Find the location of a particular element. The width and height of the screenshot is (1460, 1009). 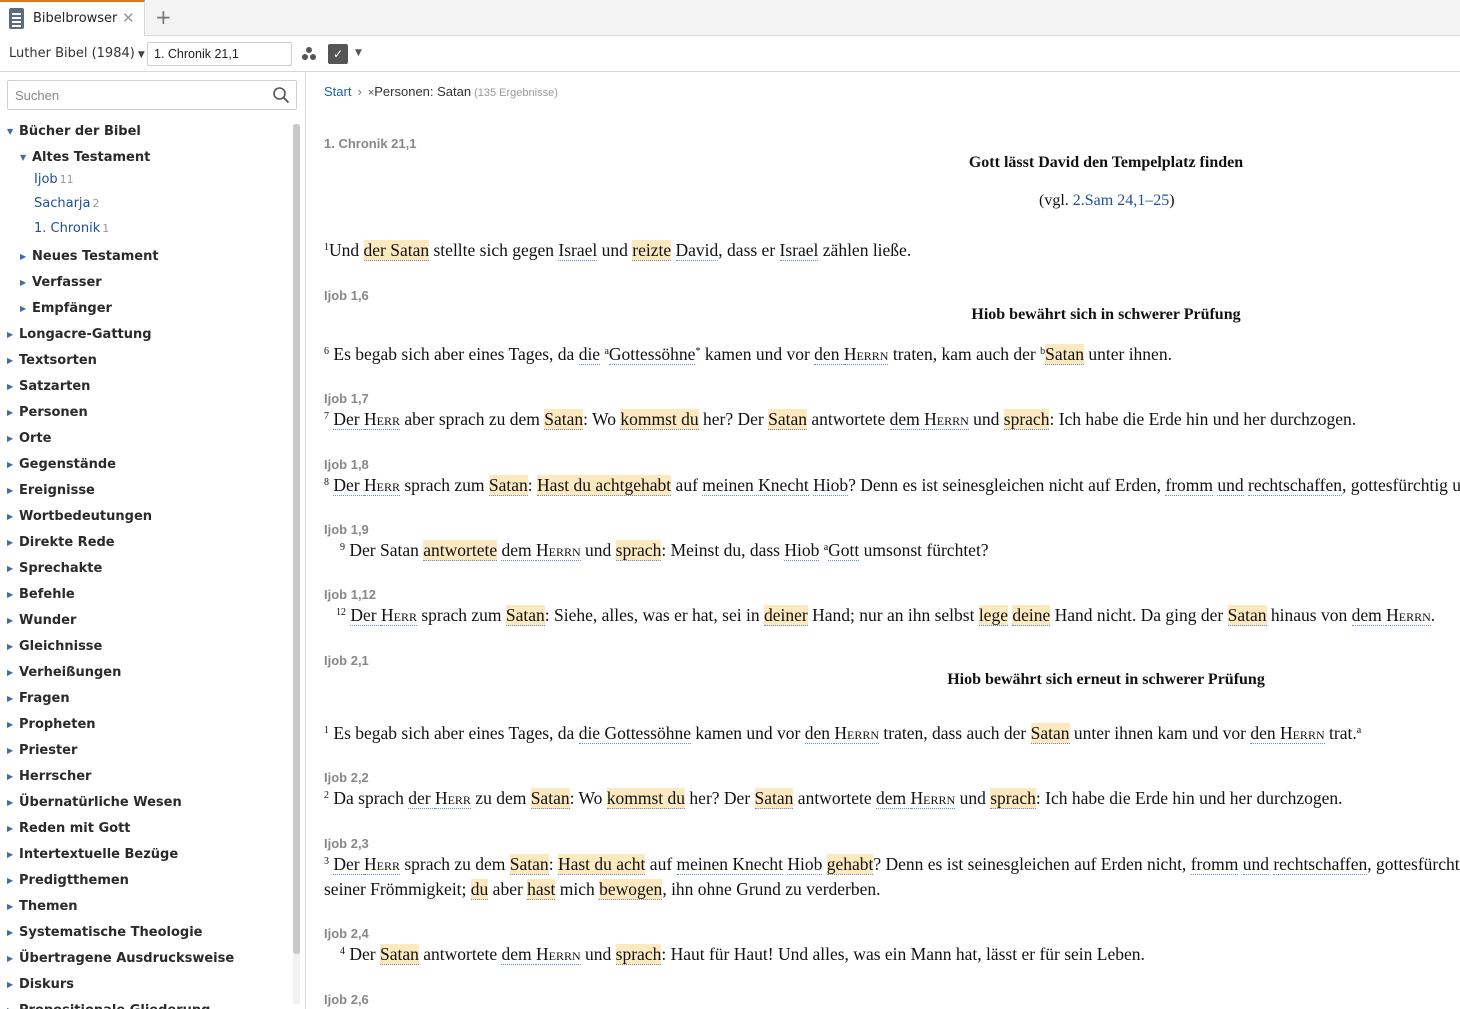

footnote-marker: a is located at coordinates (1359, 730).